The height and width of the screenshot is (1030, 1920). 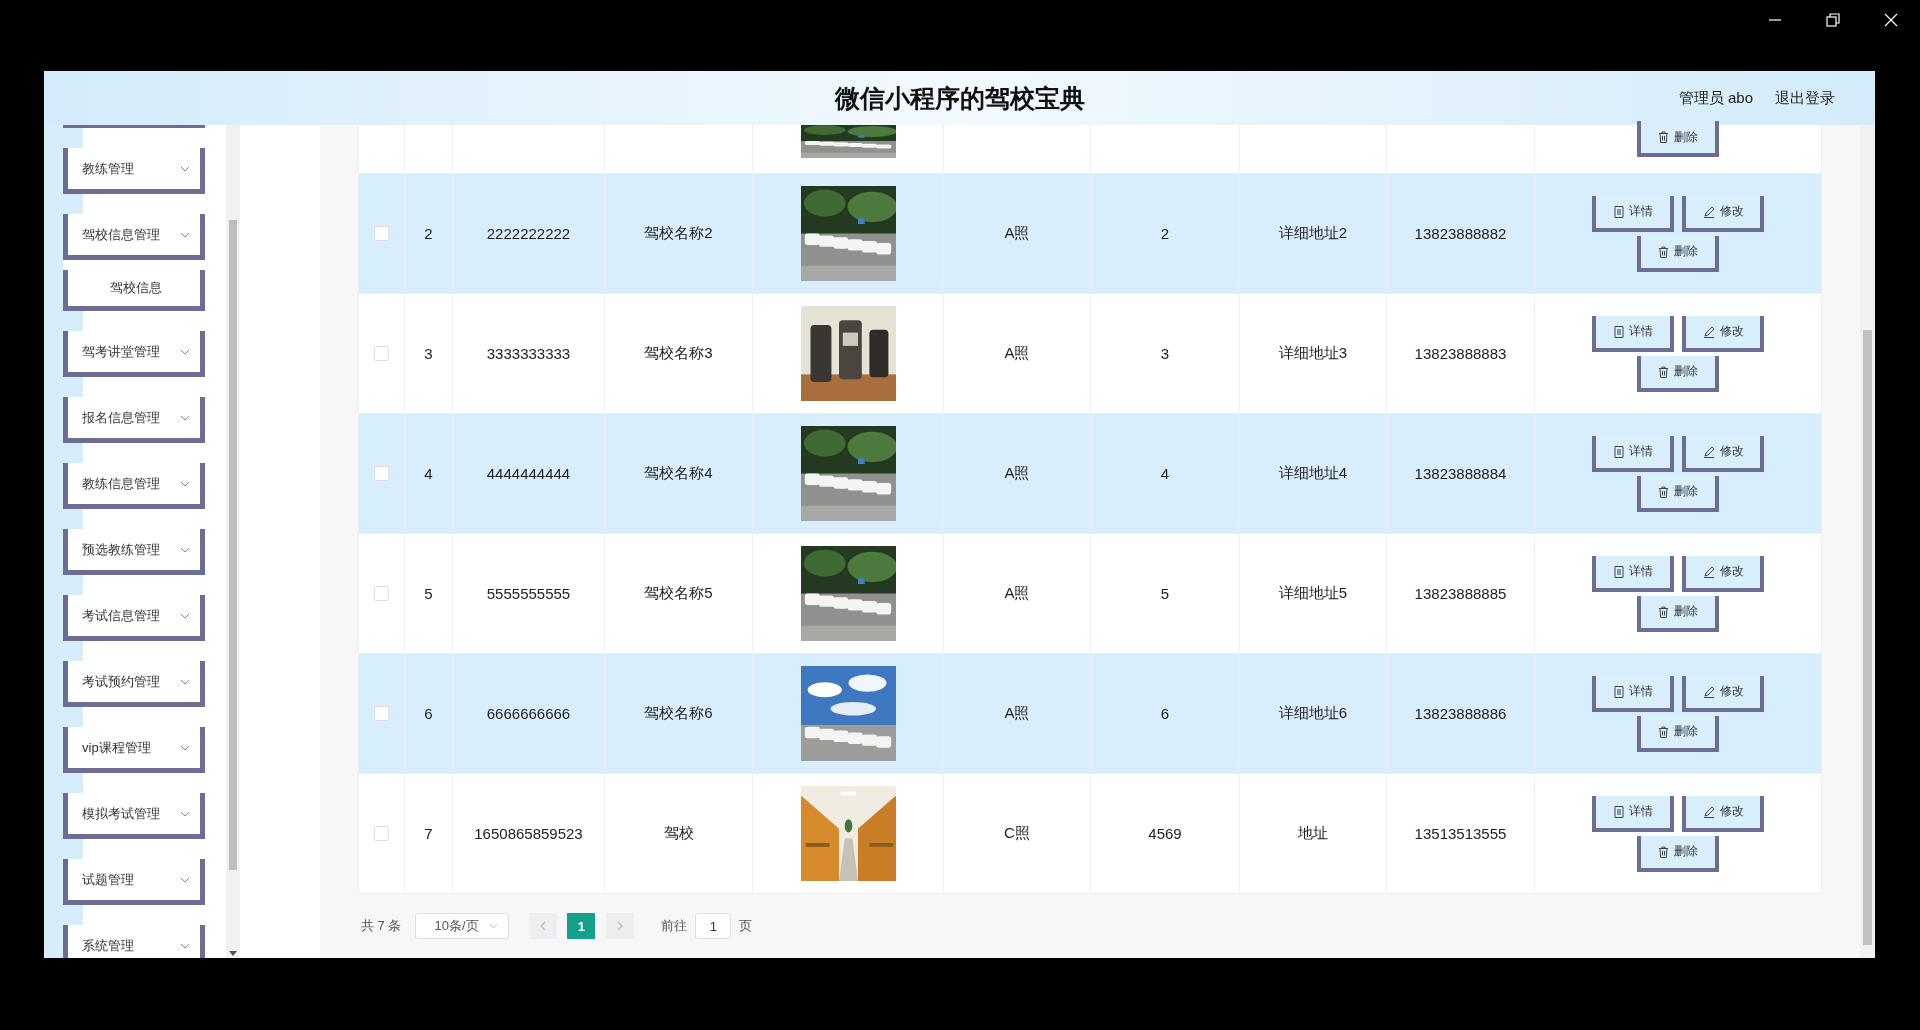 What do you see at coordinates (134, 941) in the screenshot?
I see `menu-item: 系统管理` at bounding box center [134, 941].